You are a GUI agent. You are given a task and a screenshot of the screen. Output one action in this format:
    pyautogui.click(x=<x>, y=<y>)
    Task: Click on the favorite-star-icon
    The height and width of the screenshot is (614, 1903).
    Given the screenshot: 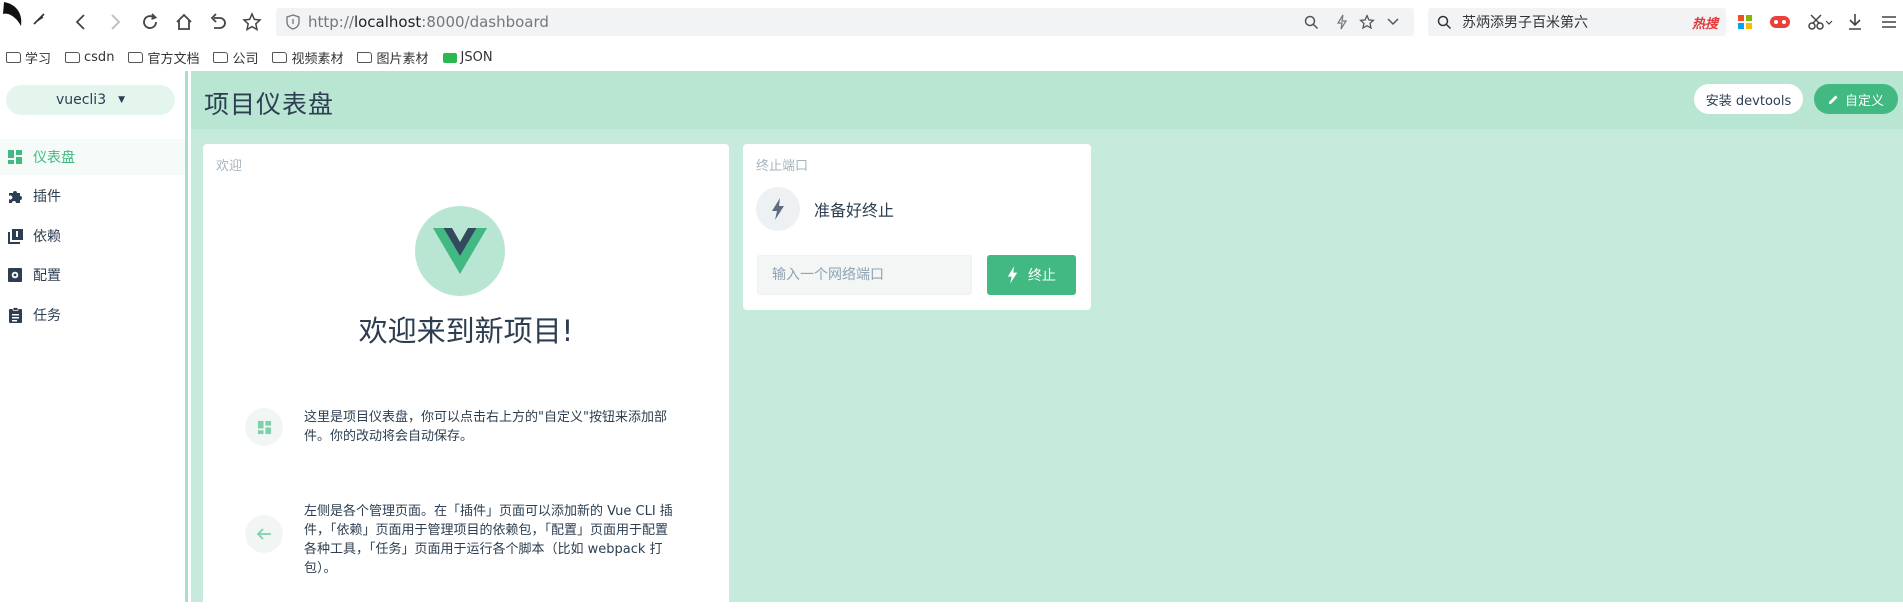 What is the action you would take?
    pyautogui.click(x=1367, y=22)
    